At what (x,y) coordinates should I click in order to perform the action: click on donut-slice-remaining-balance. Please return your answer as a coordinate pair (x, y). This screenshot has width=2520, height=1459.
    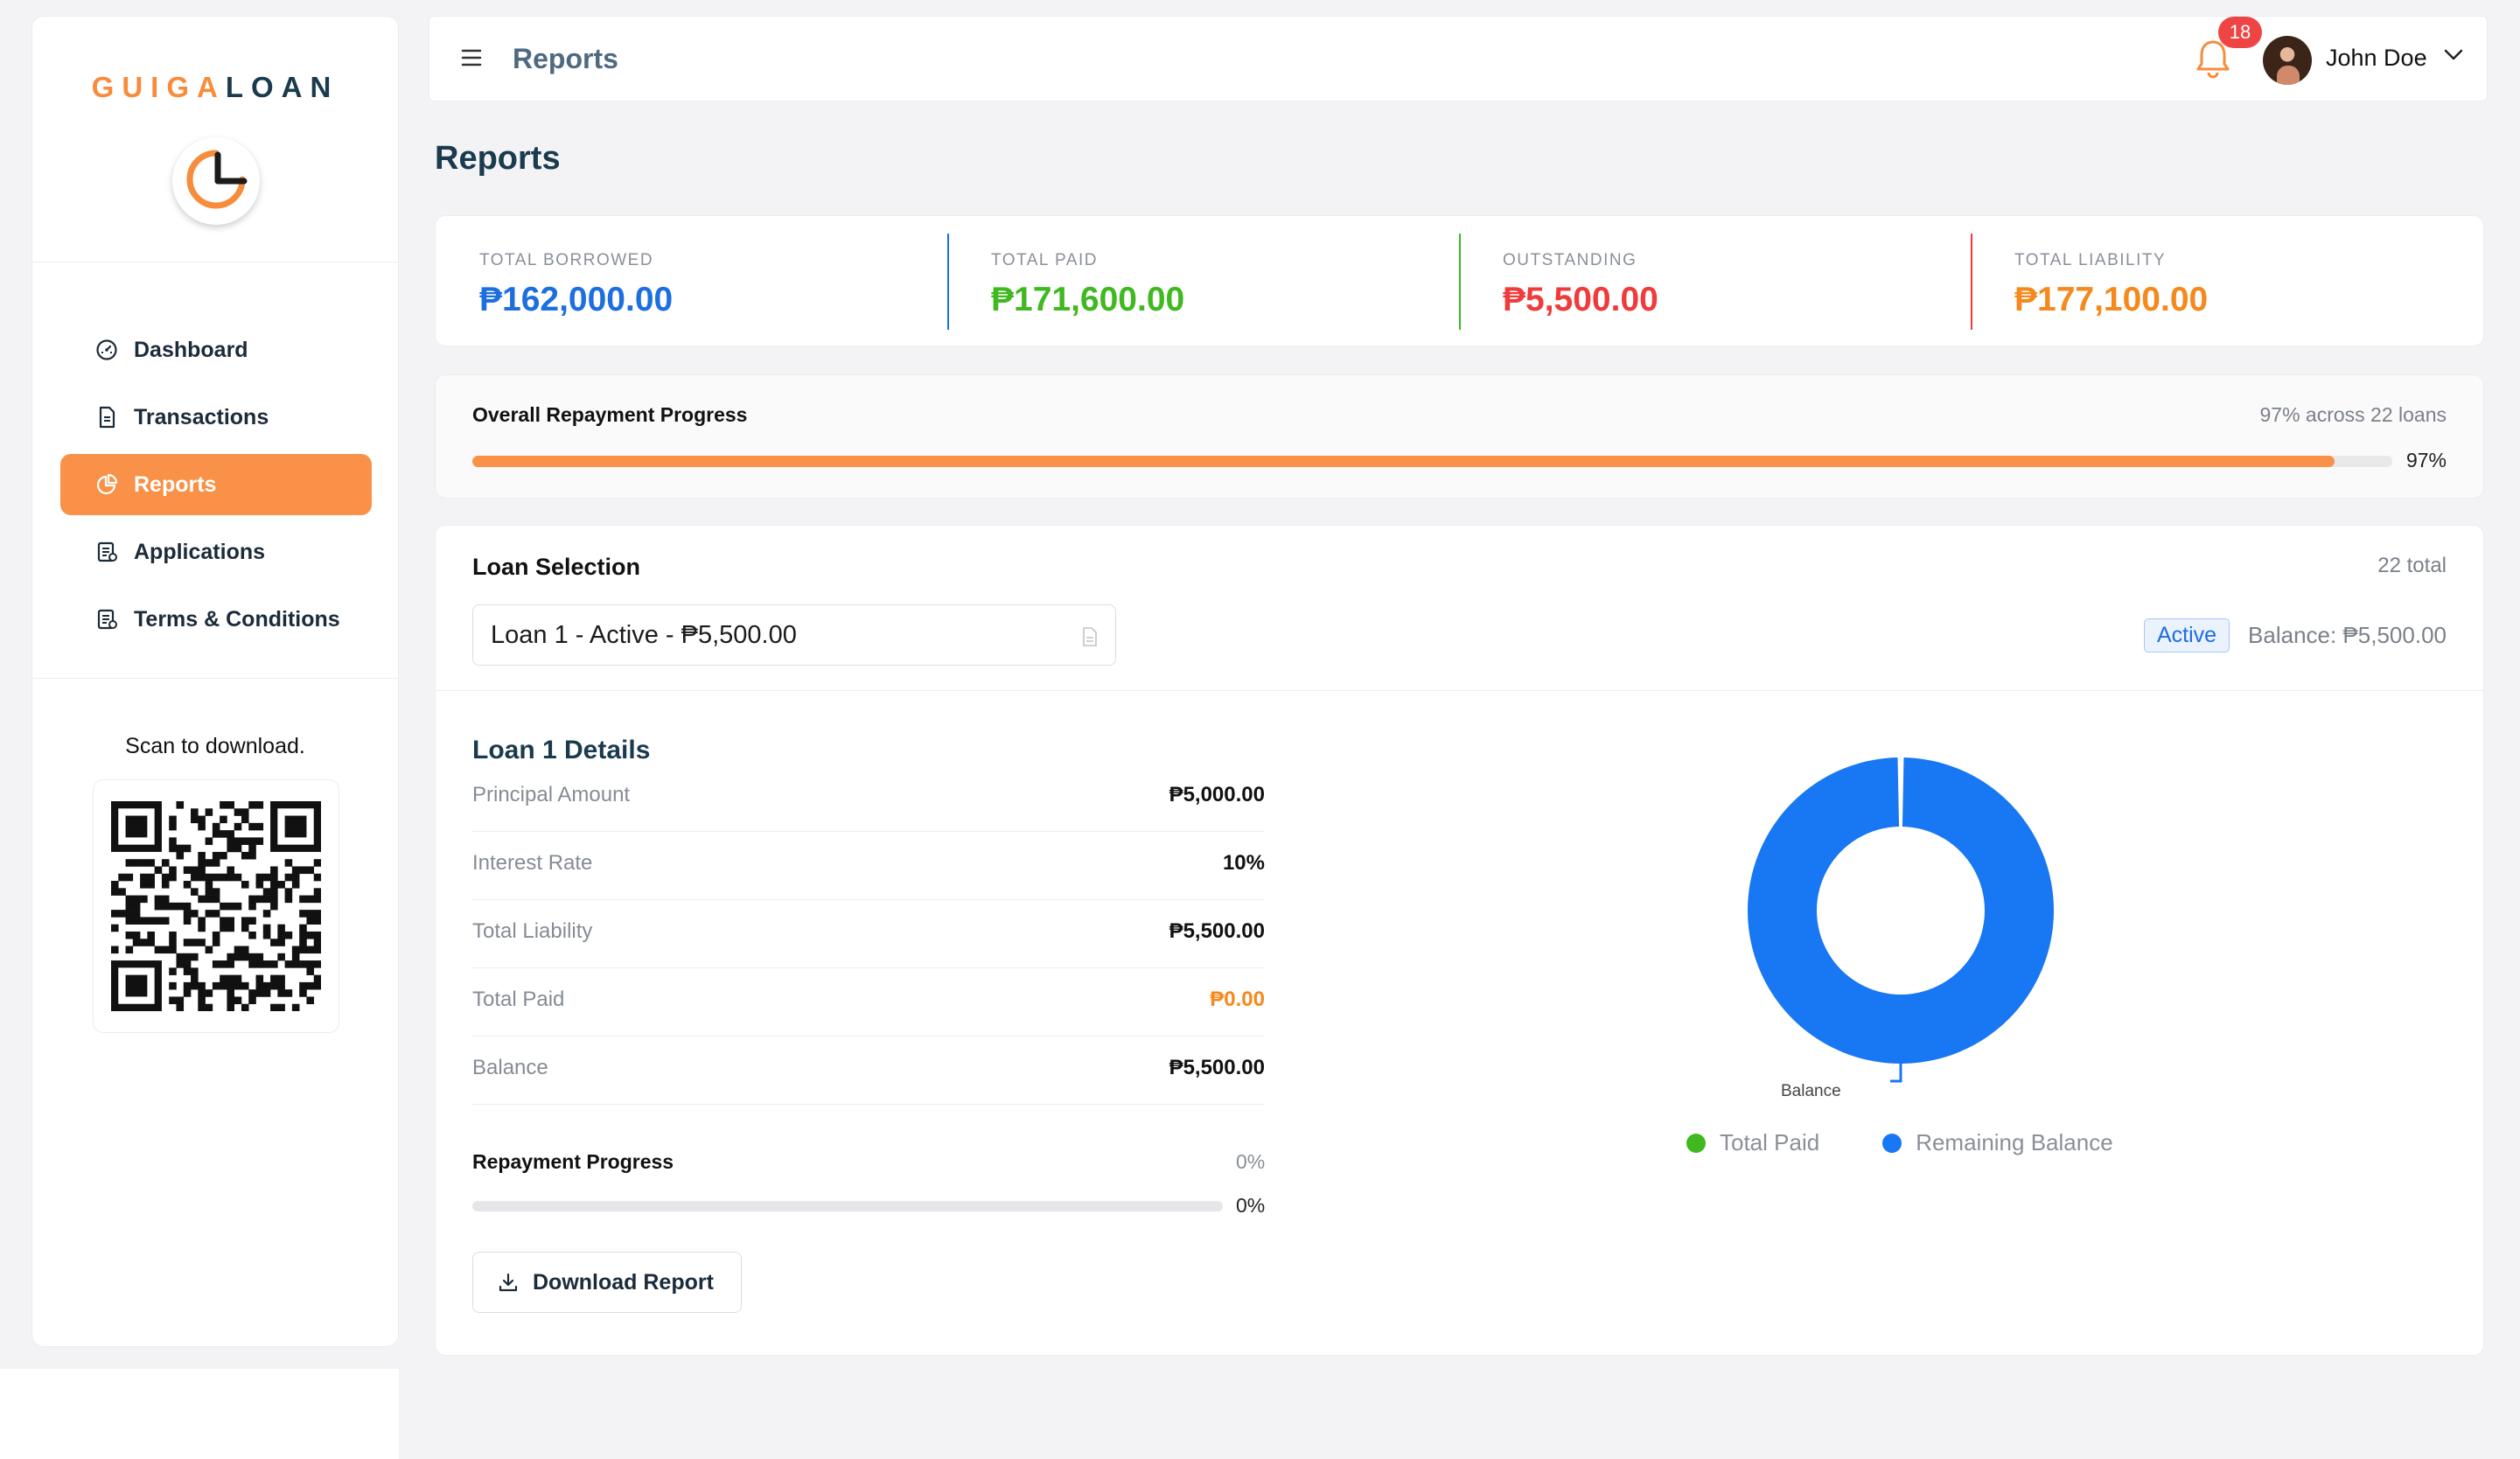
    Looking at the image, I should click on (1901, 910).